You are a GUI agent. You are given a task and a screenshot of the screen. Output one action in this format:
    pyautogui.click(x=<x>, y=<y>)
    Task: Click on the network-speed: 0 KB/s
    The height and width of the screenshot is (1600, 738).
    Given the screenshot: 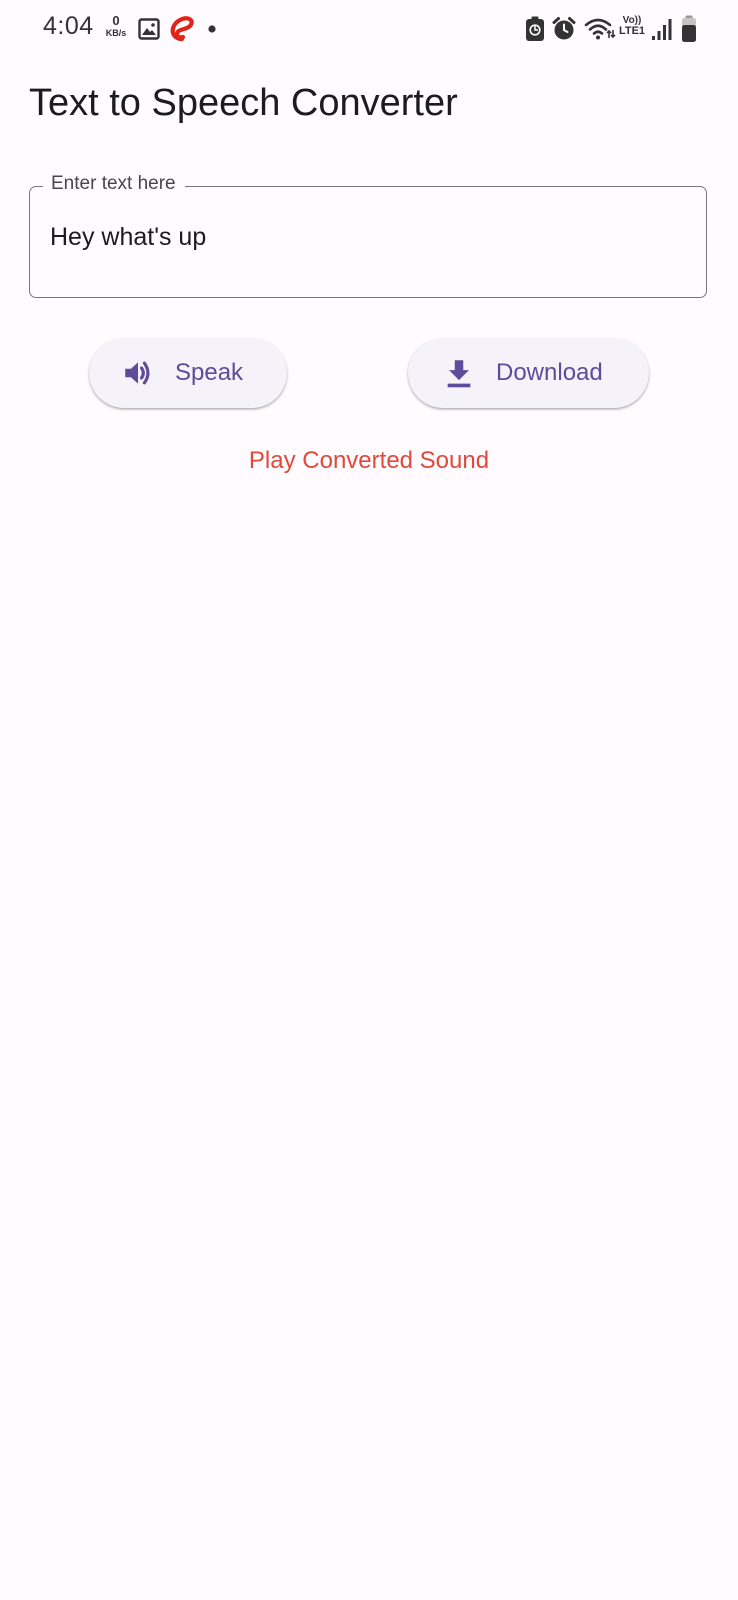 What is the action you would take?
    pyautogui.click(x=116, y=26)
    